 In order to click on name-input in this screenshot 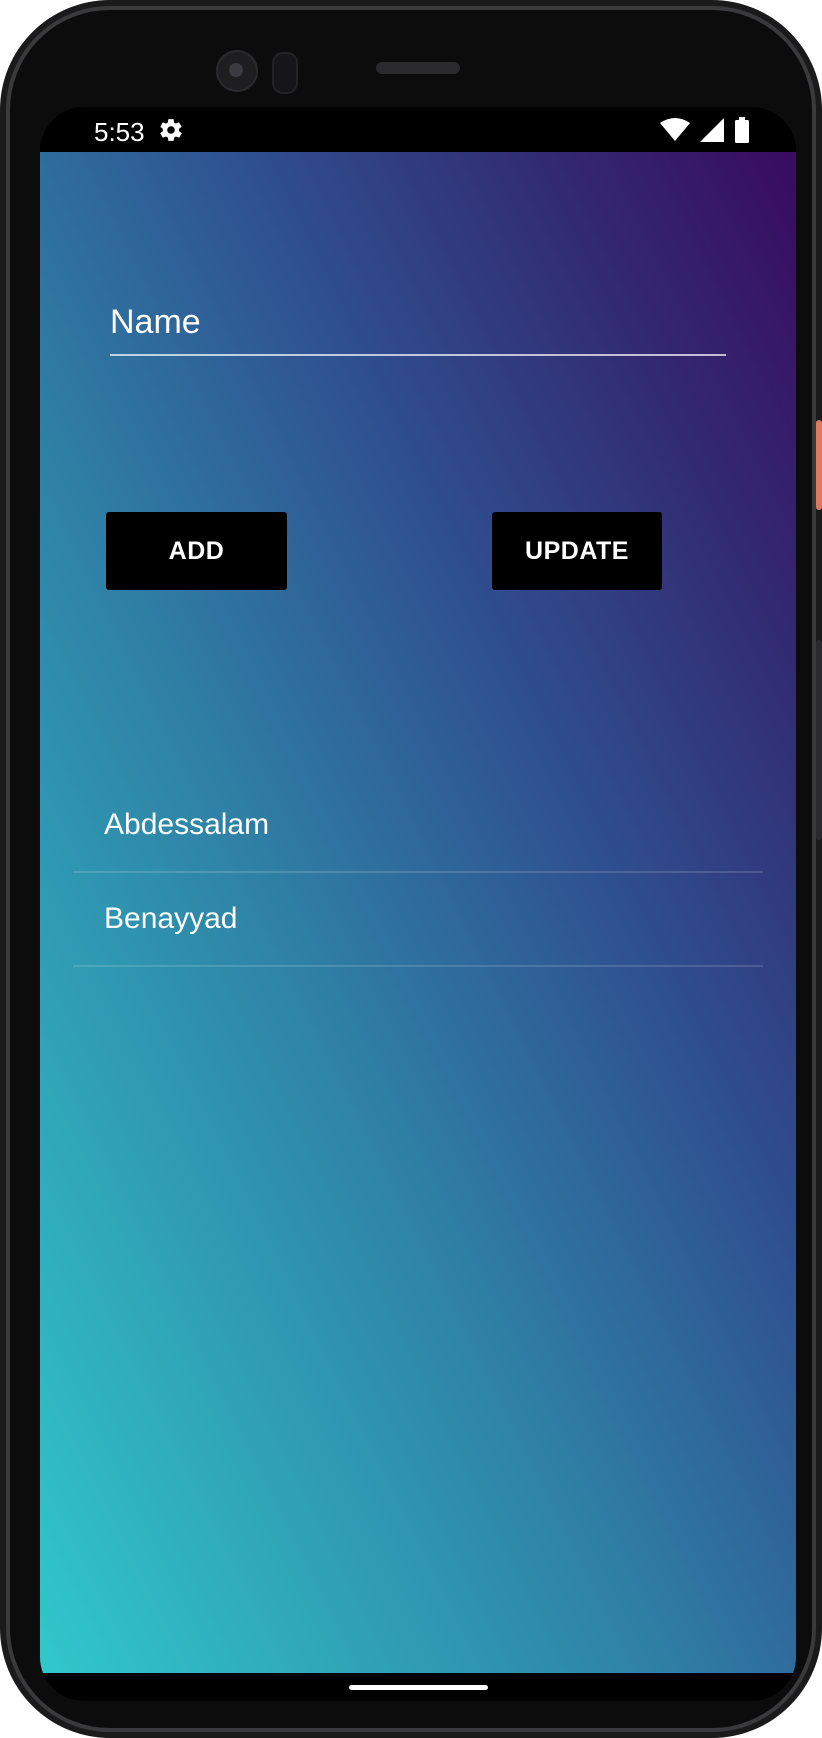, I will do `click(418, 322)`.